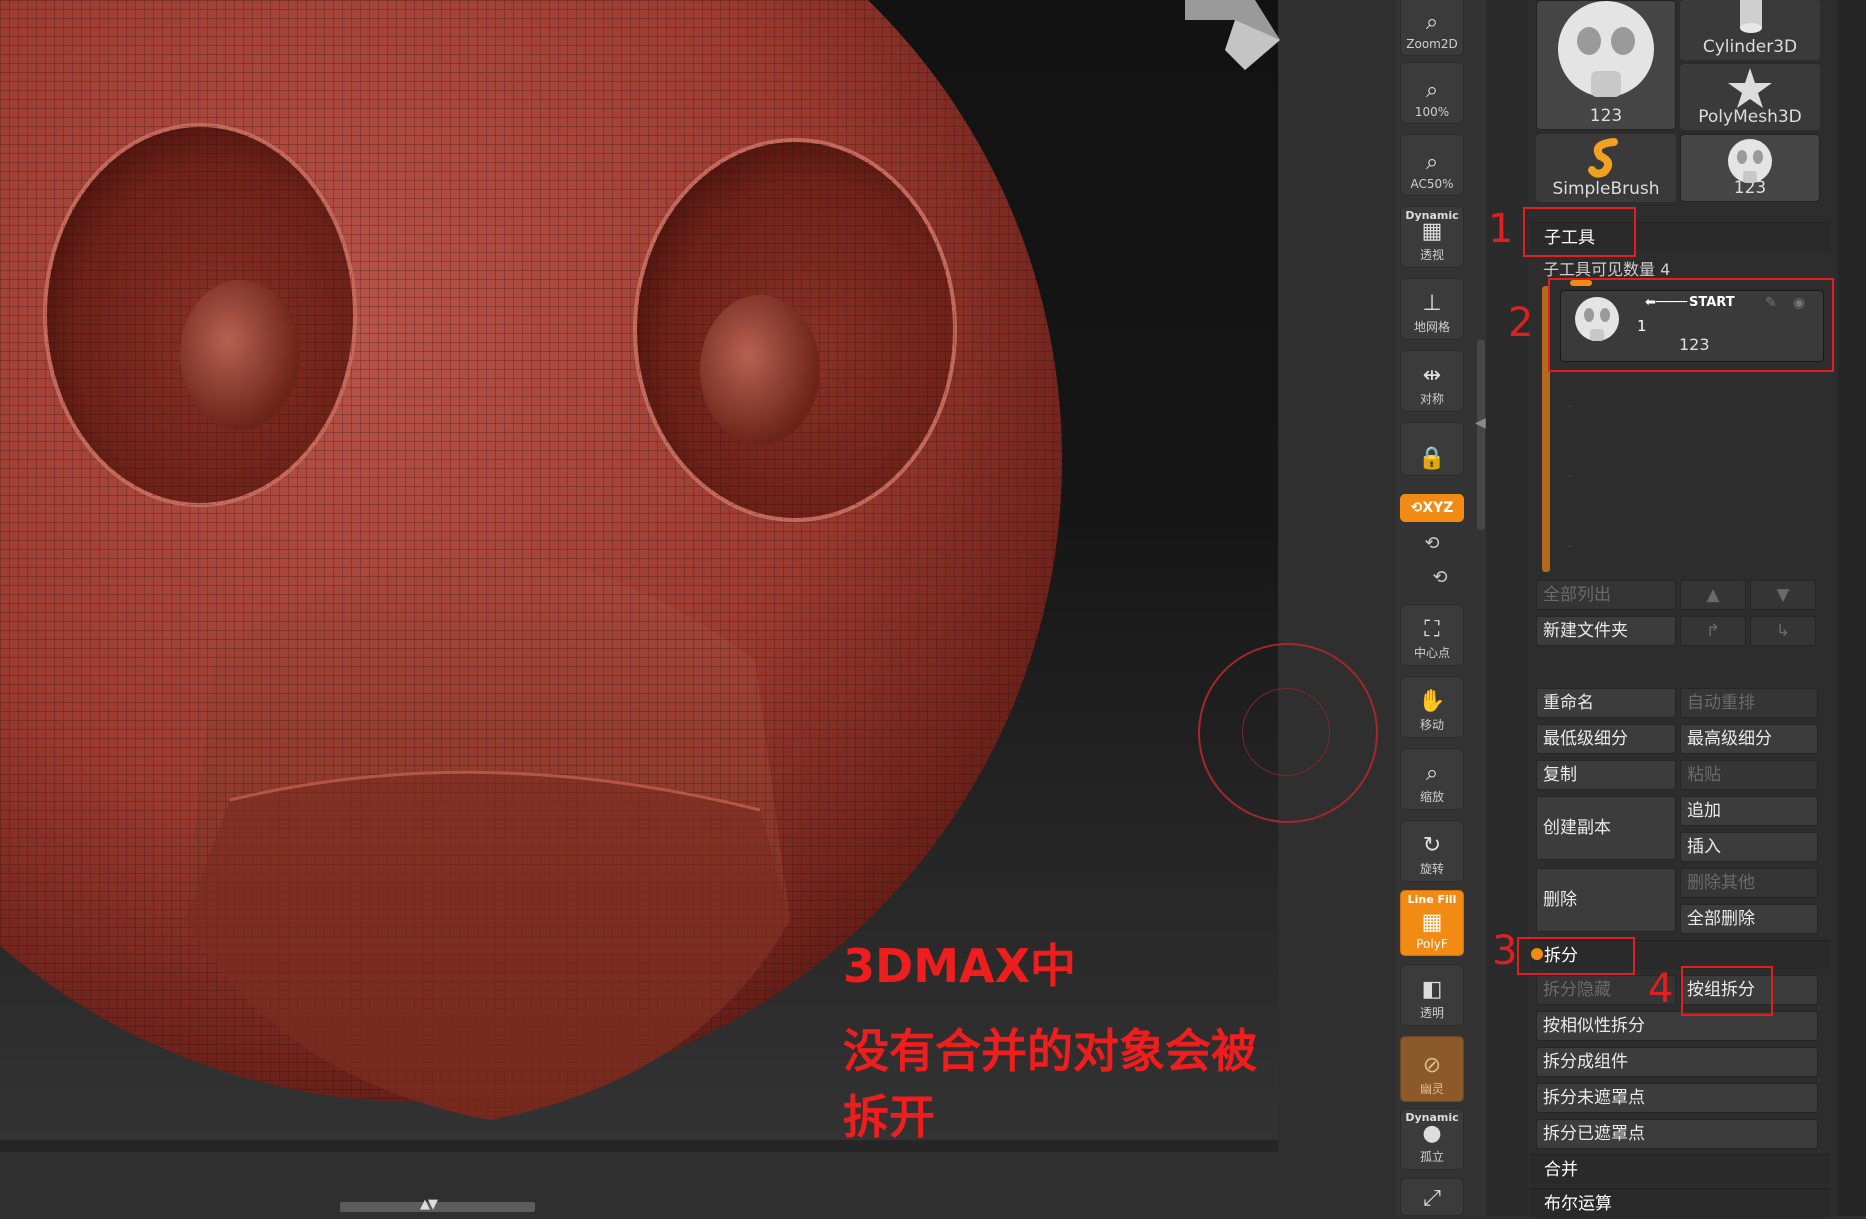 The height and width of the screenshot is (1219, 1866). I want to click on auto-reorder-button: 自动重排, so click(1749, 703).